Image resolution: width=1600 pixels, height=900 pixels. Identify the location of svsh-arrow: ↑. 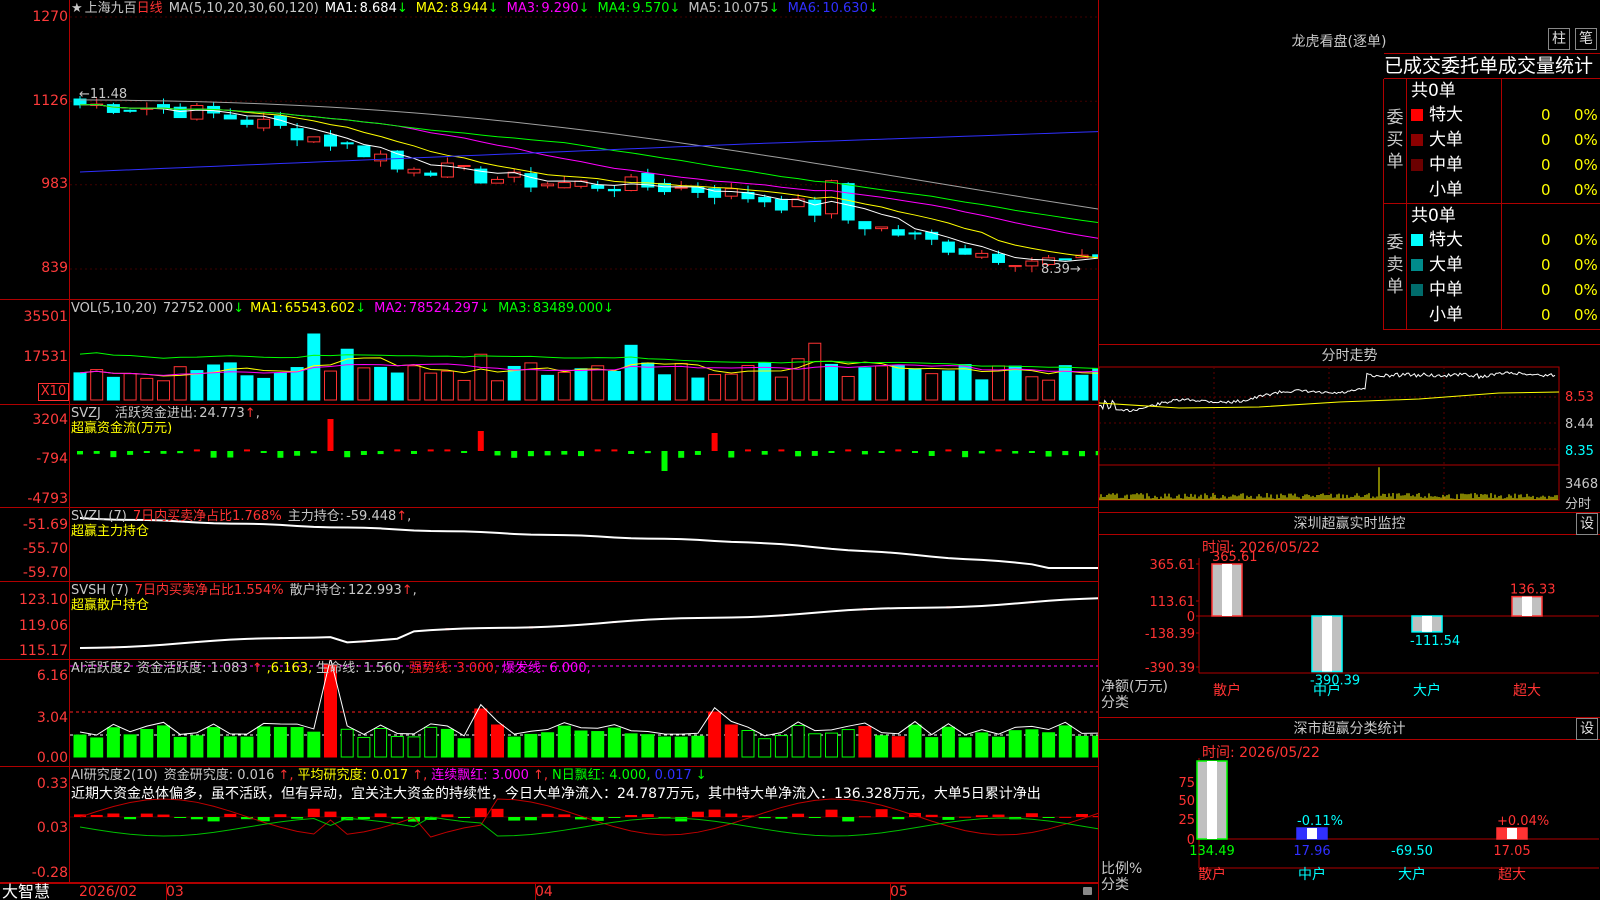
(407, 590).